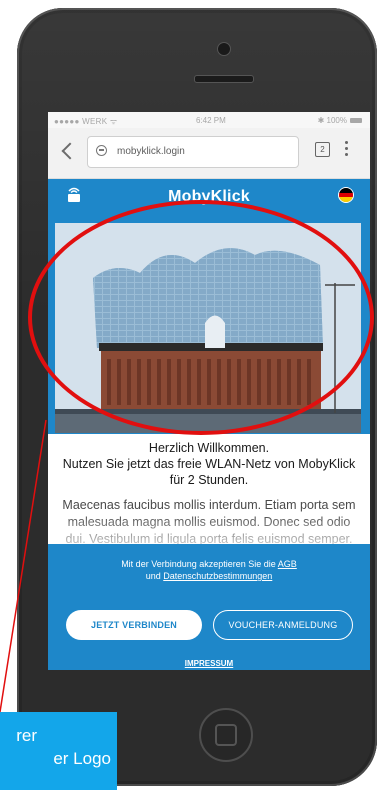 This screenshot has width=381, height=790. Describe the element at coordinates (26, 735) in the screenshot. I see `callout-line-1: rer` at that location.